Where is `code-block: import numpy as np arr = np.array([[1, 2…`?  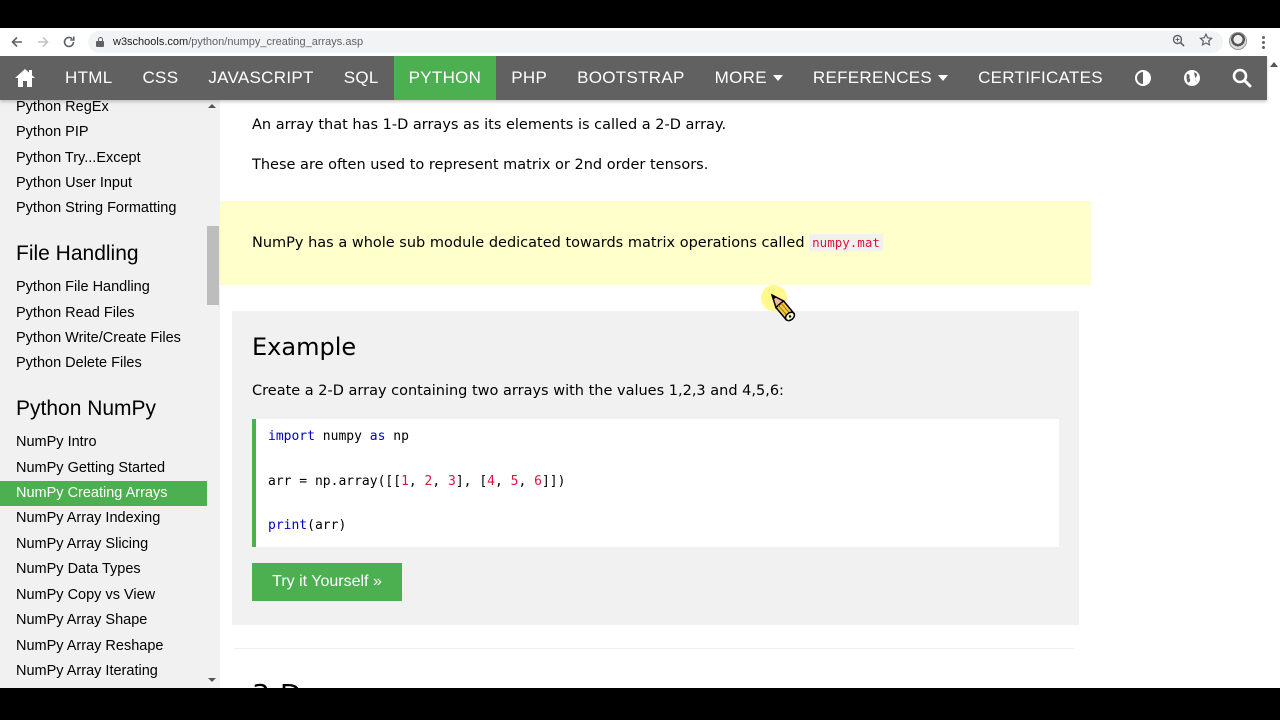 code-block: import numpy as np arr = np.array([[1, 2… is located at coordinates (655, 483).